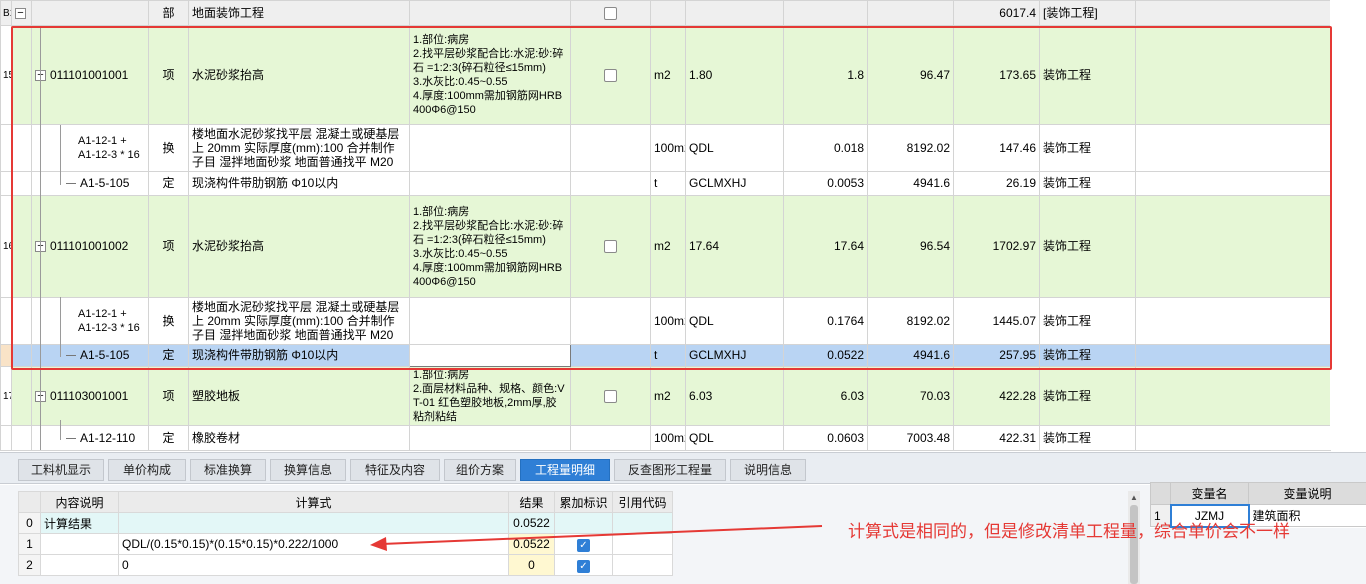 The image size is (1366, 584). I want to click on row-name: 地面装饰工程, so click(299, 13).